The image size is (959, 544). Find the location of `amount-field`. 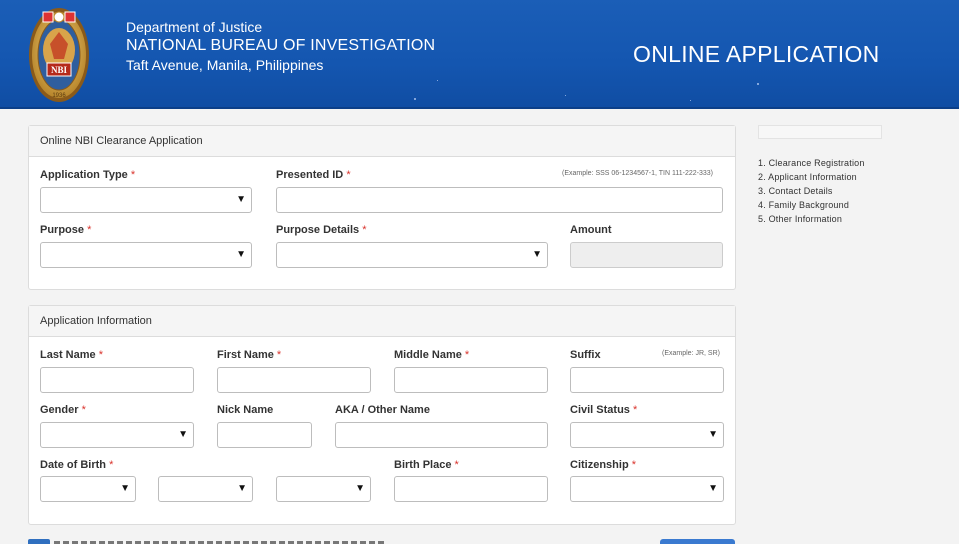

amount-field is located at coordinates (646, 255).